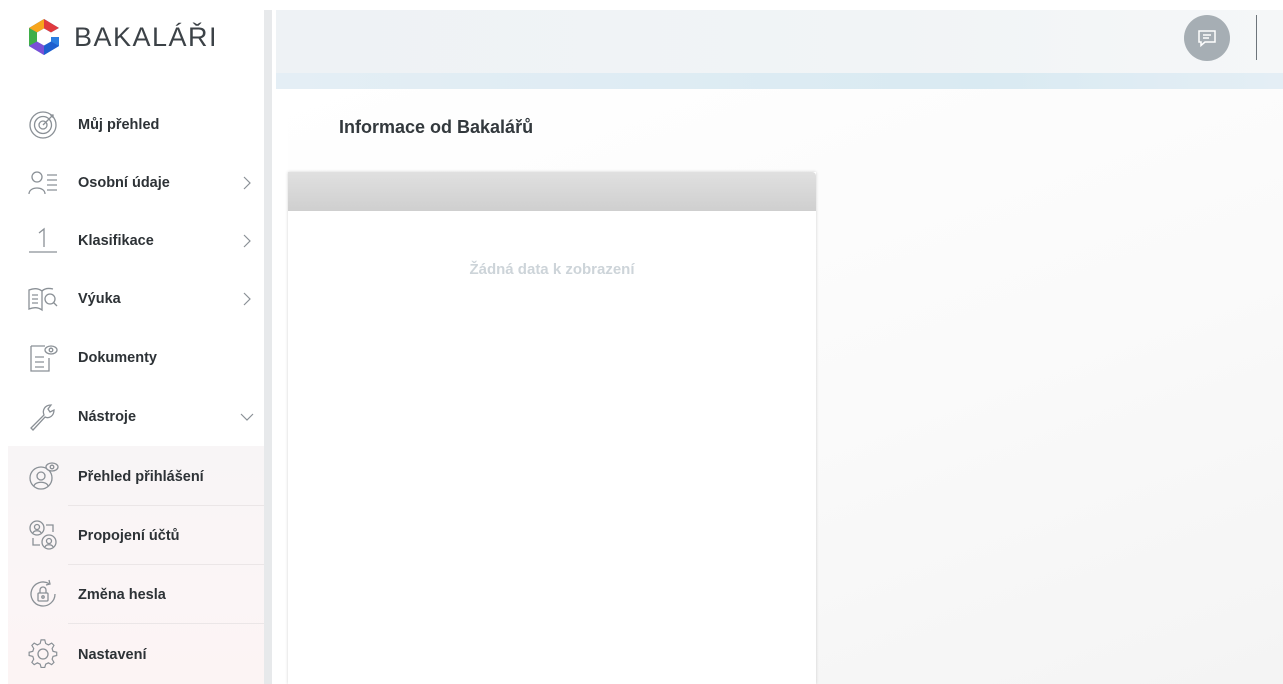 The image size is (1283, 684). What do you see at coordinates (43, 240) in the screenshot?
I see `grade-one-icon` at bounding box center [43, 240].